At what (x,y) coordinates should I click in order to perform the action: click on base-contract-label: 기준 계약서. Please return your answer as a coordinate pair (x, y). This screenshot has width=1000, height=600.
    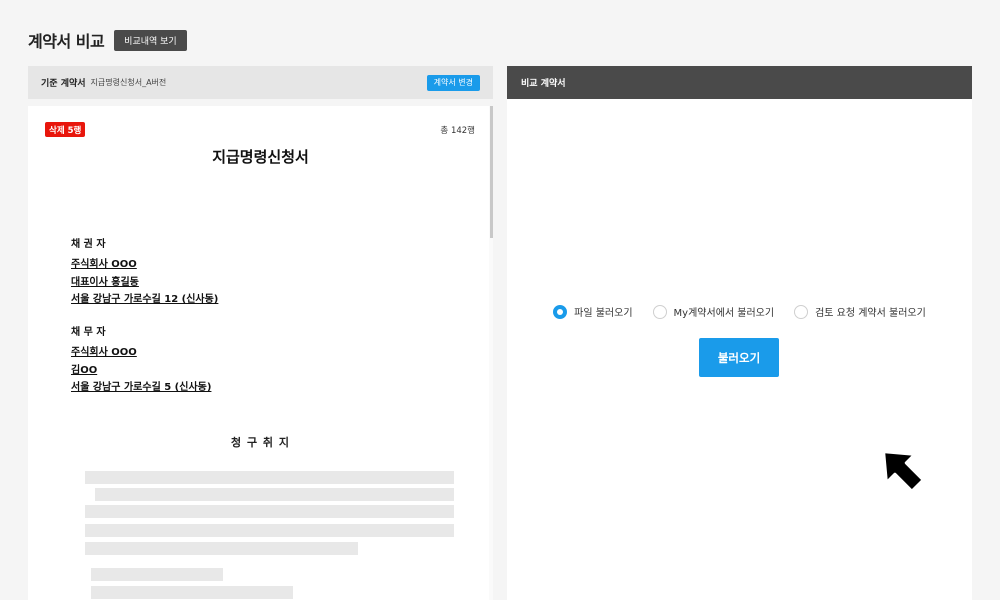
    Looking at the image, I should click on (63, 84).